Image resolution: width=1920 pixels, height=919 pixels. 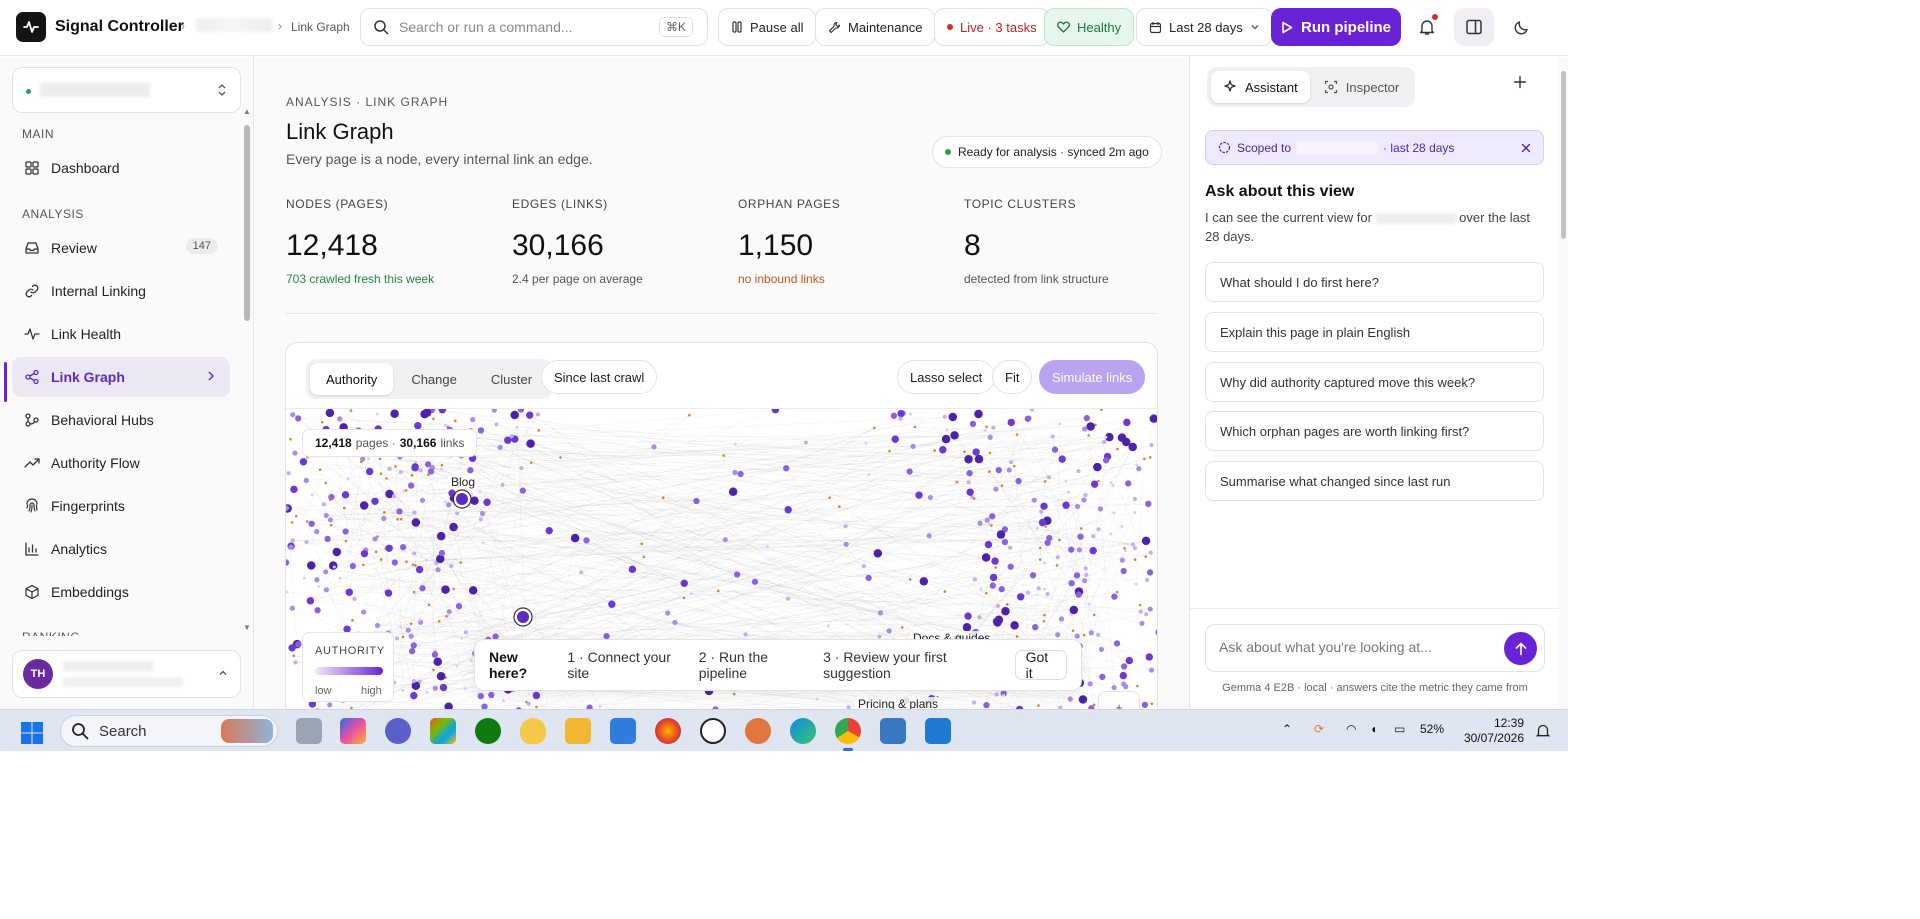 I want to click on fit-button: Fit, so click(x=1012, y=377).